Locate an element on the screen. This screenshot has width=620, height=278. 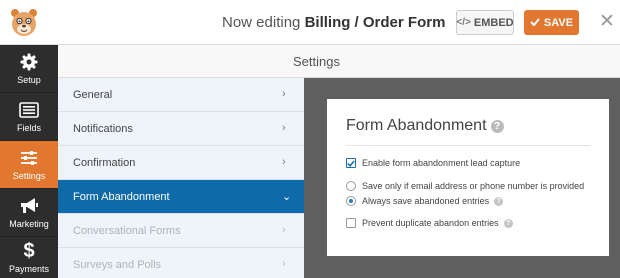
enable-abandonment-label: Enable form abandonment lead capture is located at coordinates (441, 163).